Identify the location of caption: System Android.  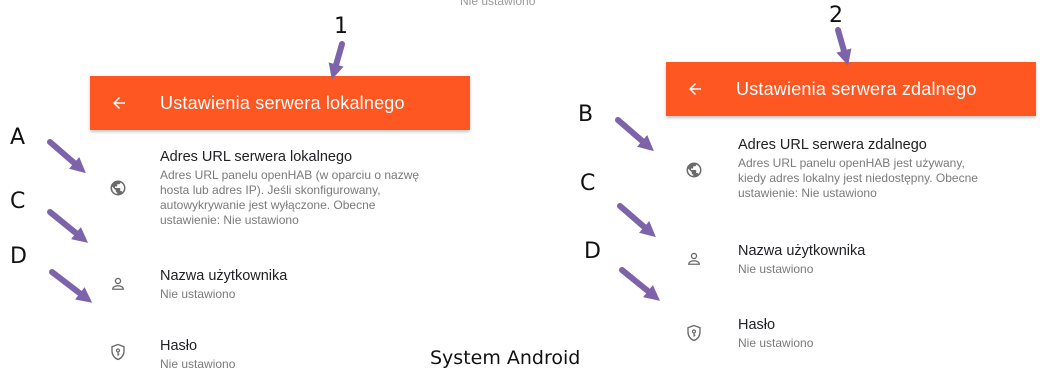
(505, 358).